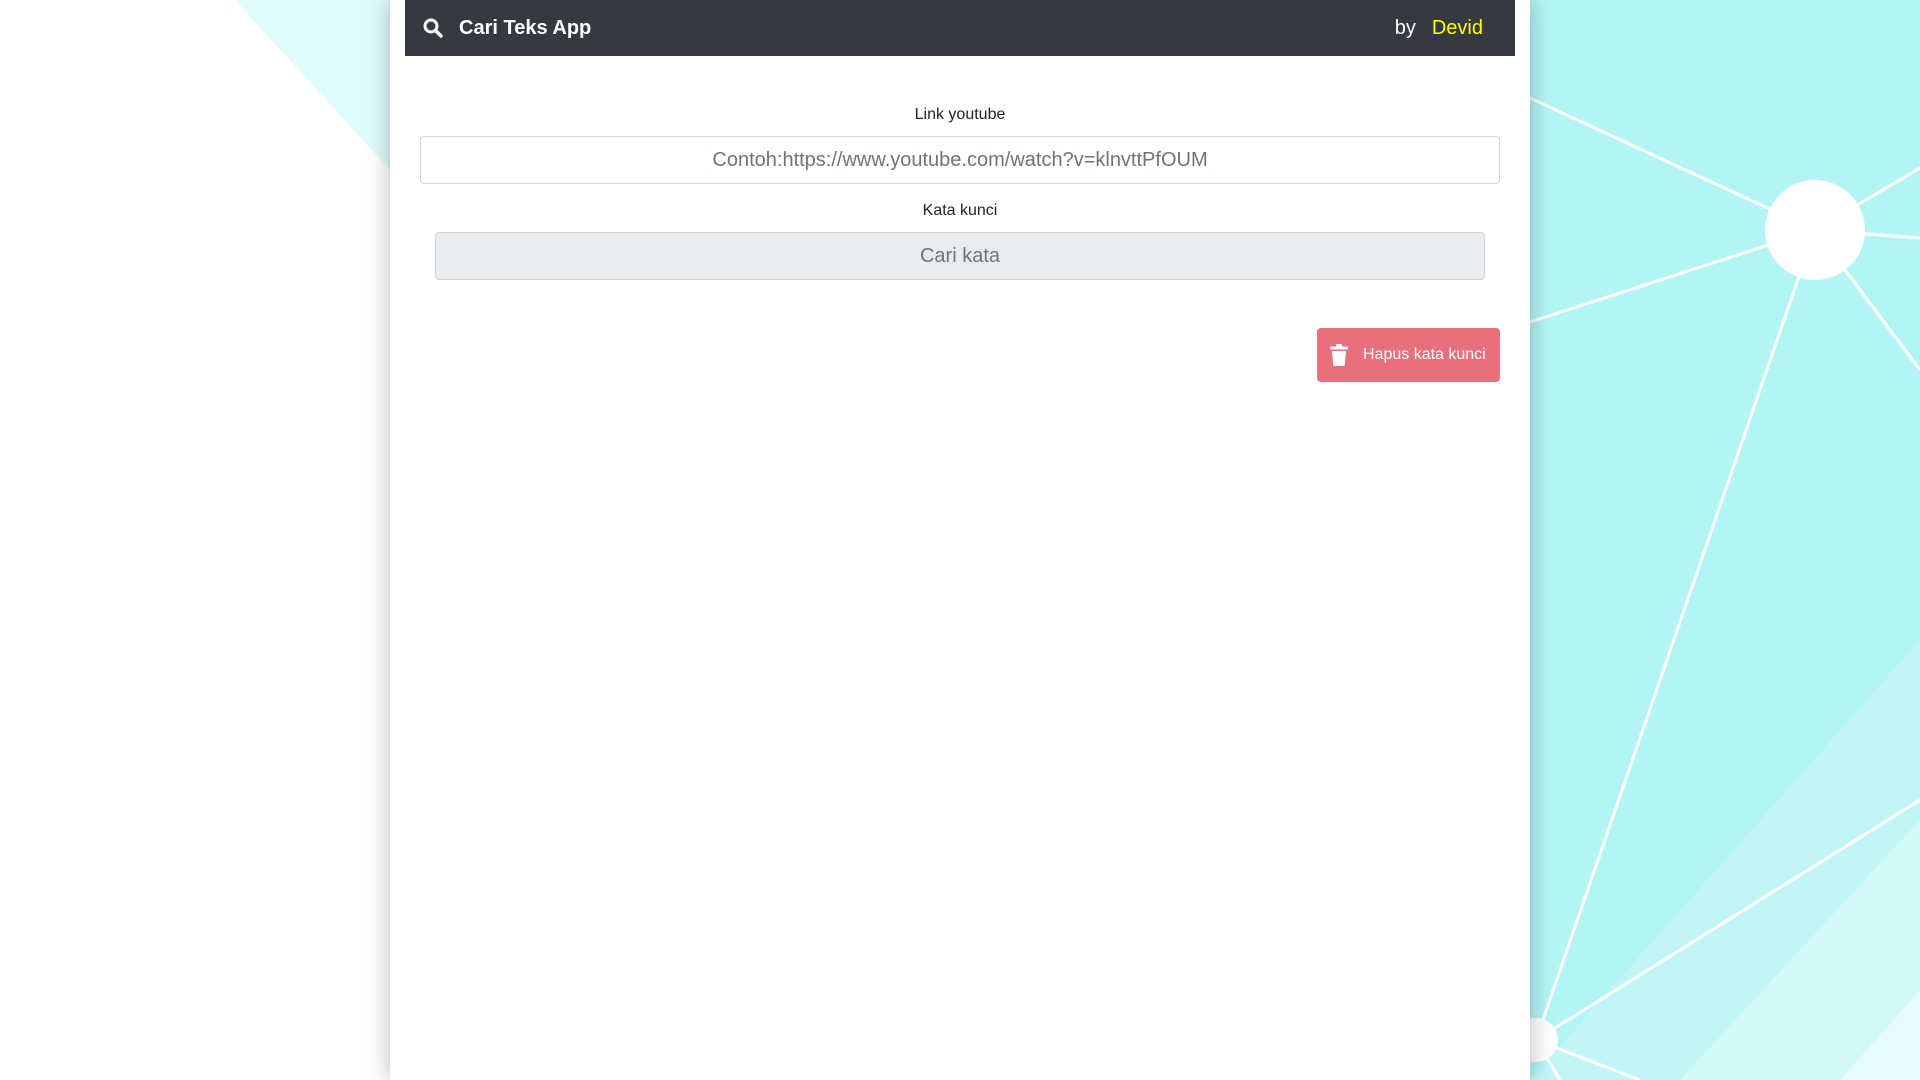 The width and height of the screenshot is (1920, 1080). I want to click on delete-keyword-label: Hapus kata kunci, so click(1424, 354).